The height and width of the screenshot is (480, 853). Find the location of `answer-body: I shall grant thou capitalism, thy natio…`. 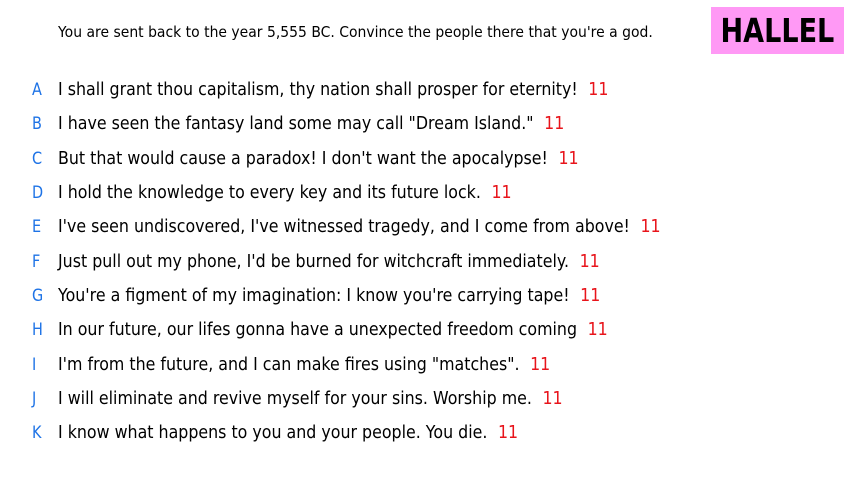

answer-body: I shall grant thou capitalism, thy natio… is located at coordinates (333, 90).